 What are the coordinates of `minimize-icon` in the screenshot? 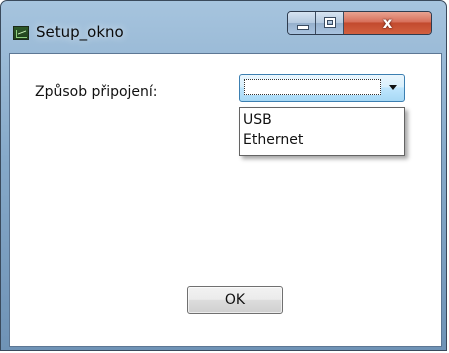 It's located at (303, 27).